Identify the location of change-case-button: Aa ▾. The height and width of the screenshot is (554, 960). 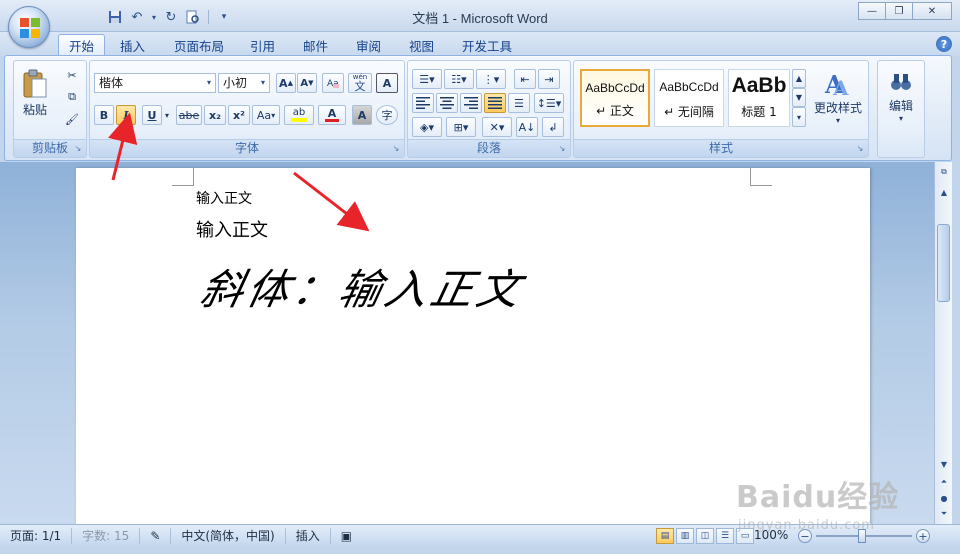
(266, 115).